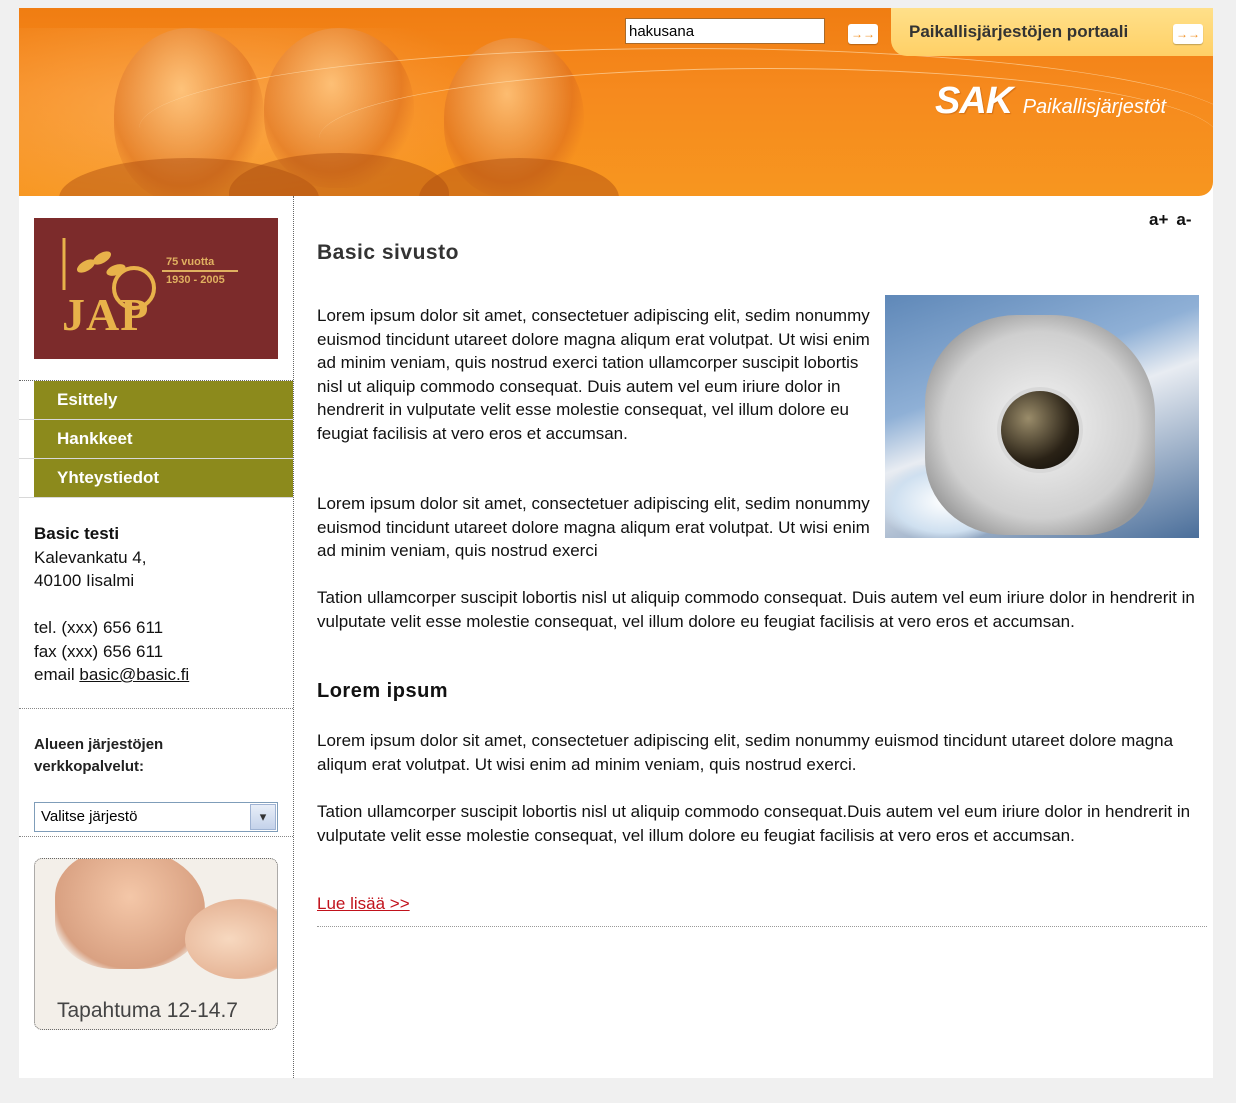 The width and height of the screenshot is (1236, 1103). I want to click on brand-logo: SAK Paikallisjärjestöt, so click(1050, 101).